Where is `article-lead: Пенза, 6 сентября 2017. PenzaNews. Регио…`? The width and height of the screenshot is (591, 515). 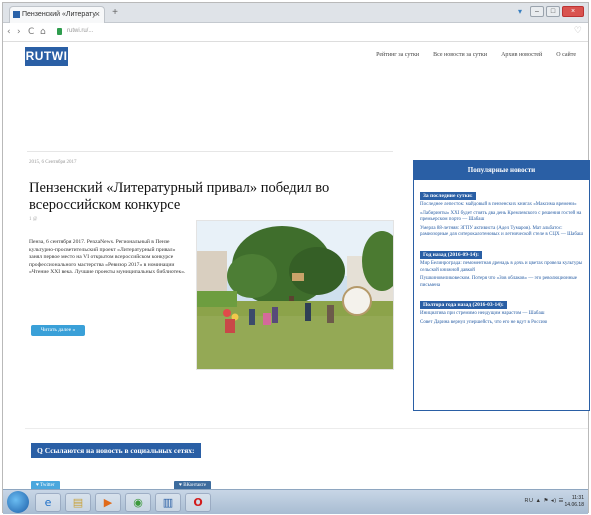
article-lead: Пенза, 6 сентября 2017. PenzaNews. Регио… is located at coordinates (107, 257).